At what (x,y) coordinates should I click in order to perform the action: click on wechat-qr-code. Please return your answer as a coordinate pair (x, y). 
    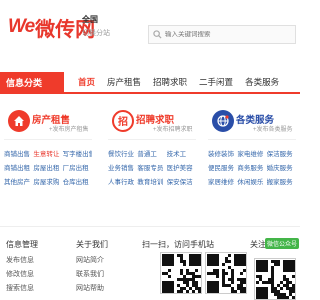
    Looking at the image, I should click on (275, 279).